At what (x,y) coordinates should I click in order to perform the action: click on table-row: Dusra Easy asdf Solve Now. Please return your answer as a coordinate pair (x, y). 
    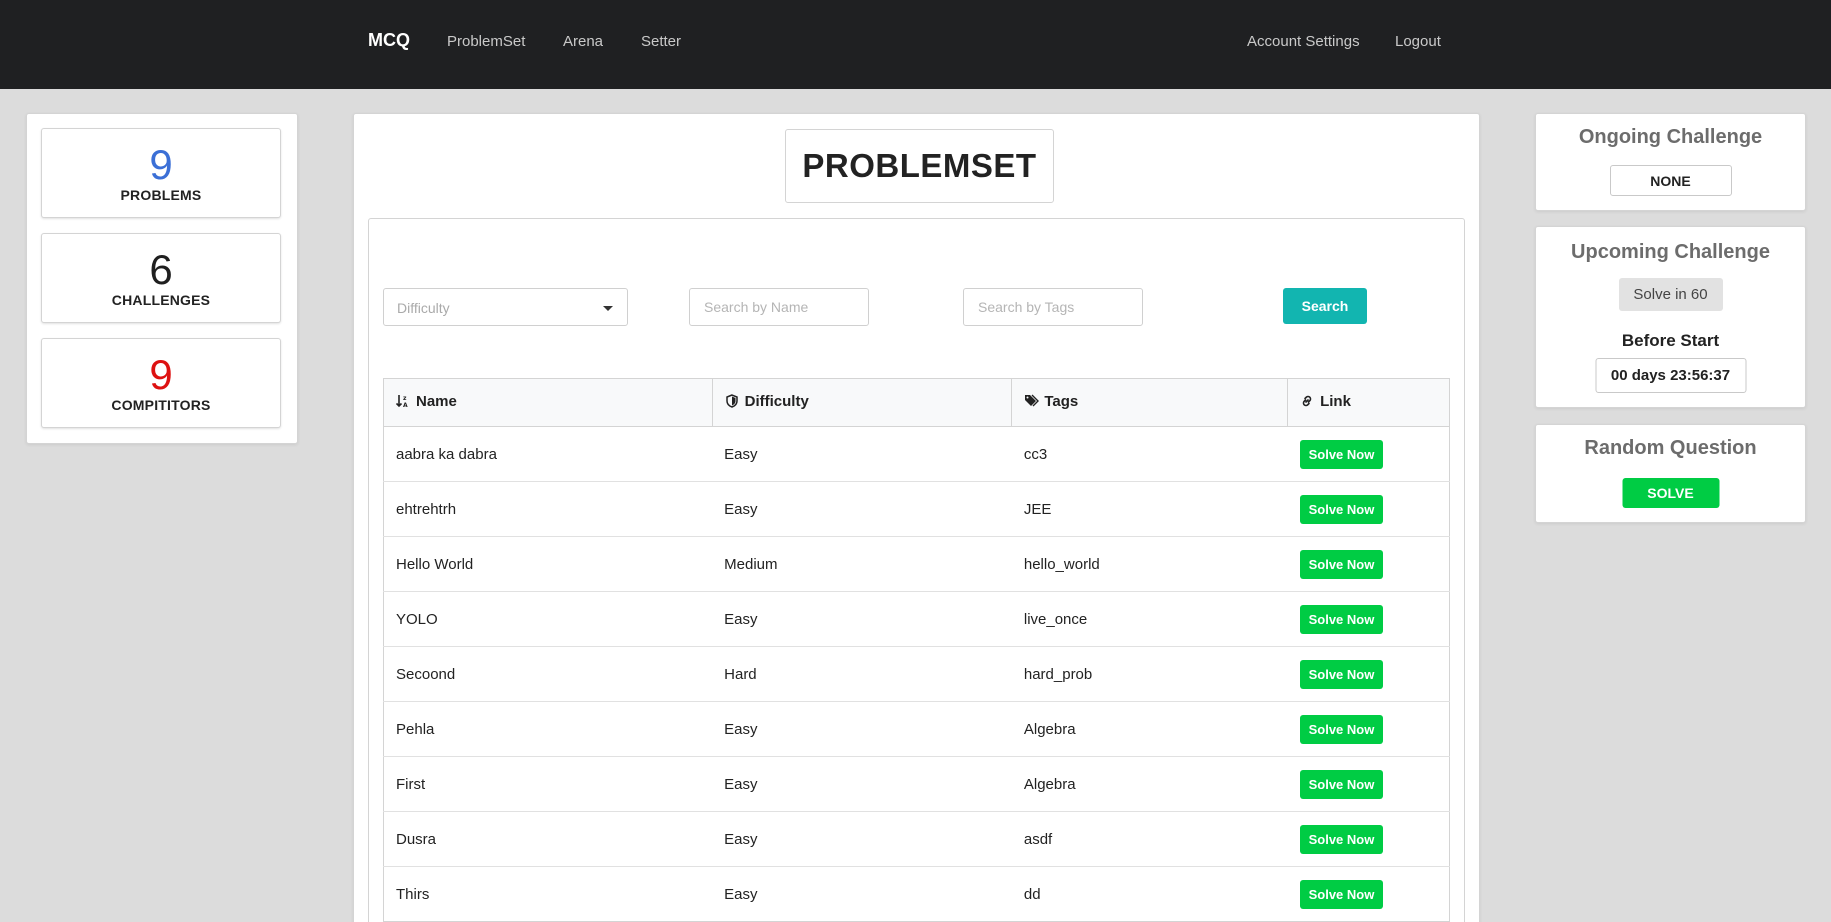
    Looking at the image, I should click on (916, 839).